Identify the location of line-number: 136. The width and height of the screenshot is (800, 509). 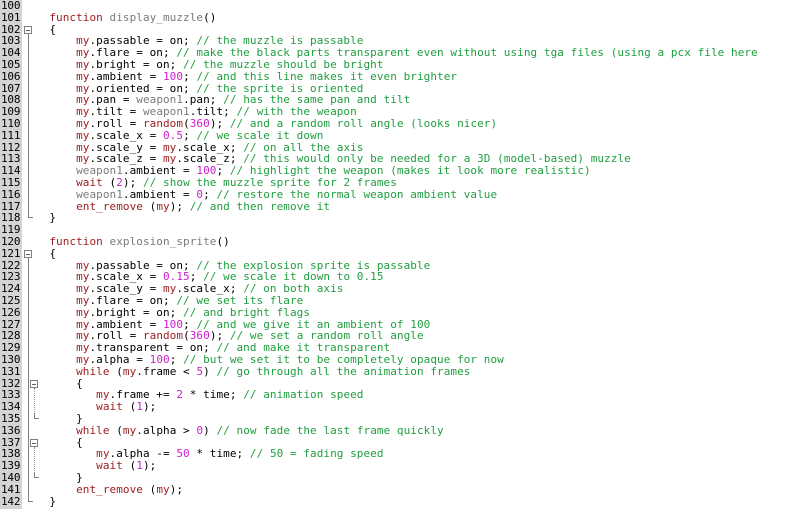
(11, 430).